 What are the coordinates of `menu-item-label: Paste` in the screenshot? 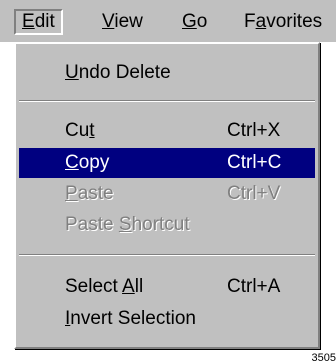 It's located at (89, 193).